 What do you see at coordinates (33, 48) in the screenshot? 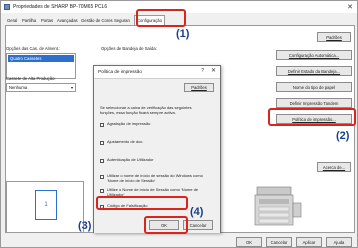
I see `feed-options-label: Opções das Cas. de Alment.:` at bounding box center [33, 48].